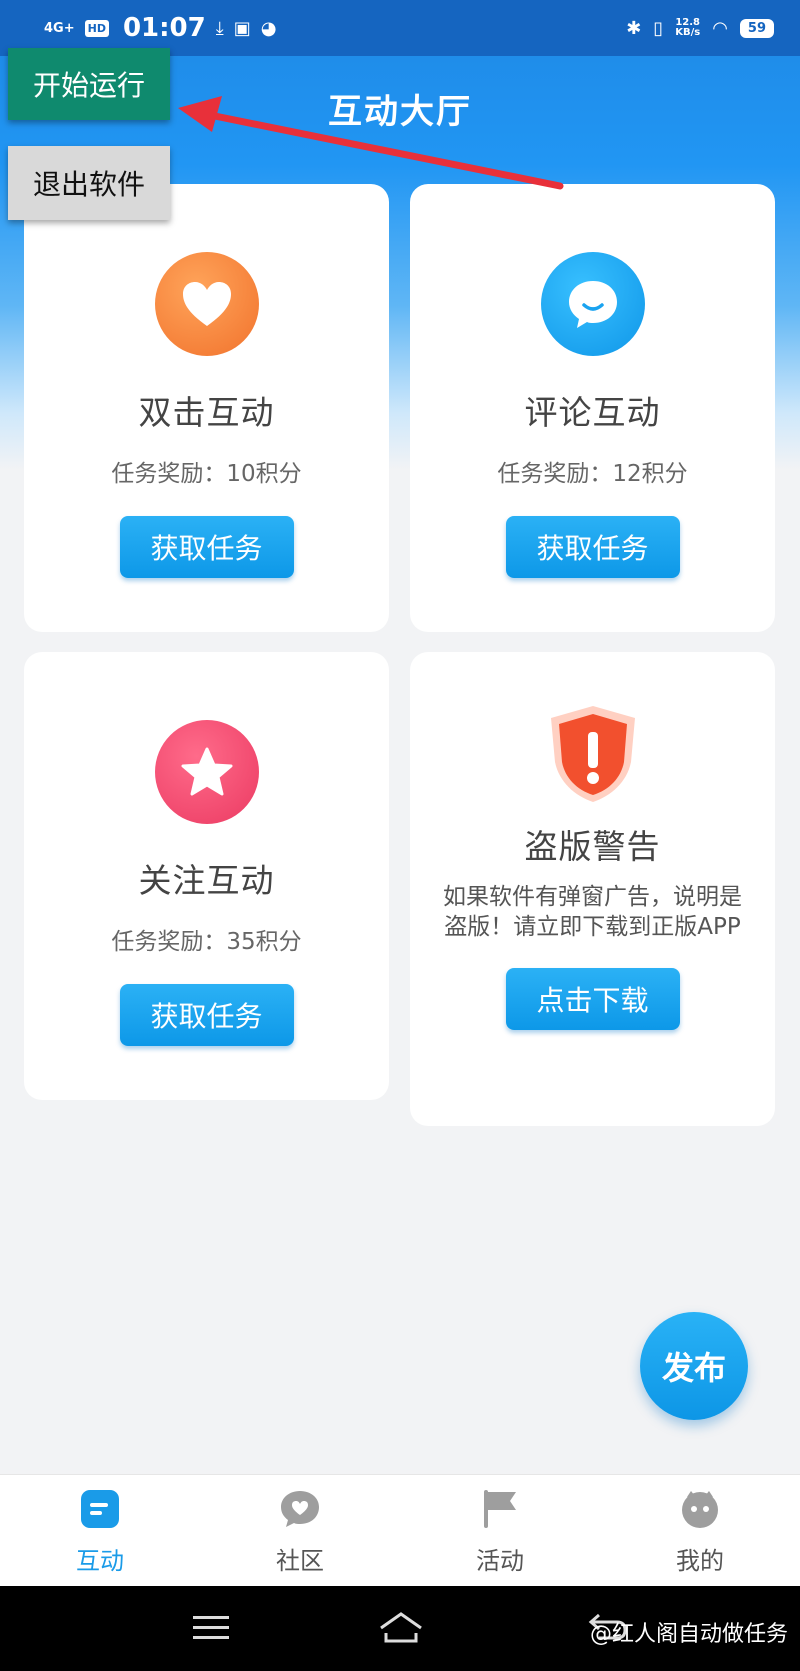 The height and width of the screenshot is (1671, 800). What do you see at coordinates (300, 1509) in the screenshot?
I see `heart-bubble-icon` at bounding box center [300, 1509].